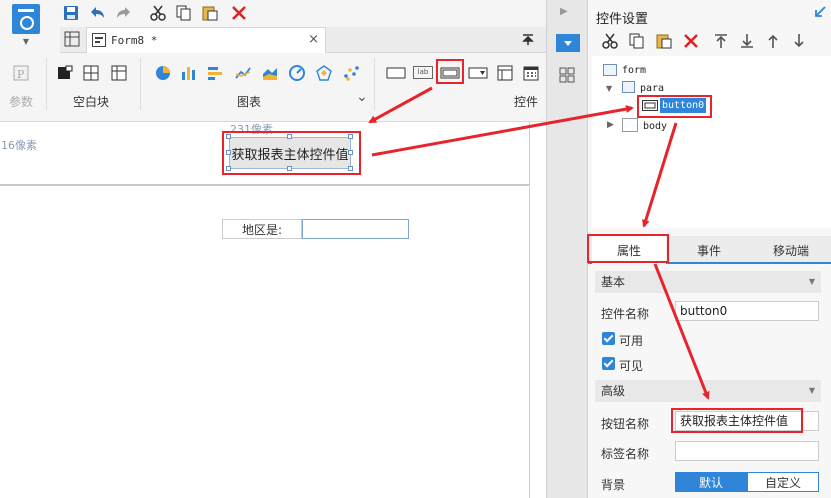 The image size is (831, 498). I want to click on arrow-tab-to-field, so click(681, 331).